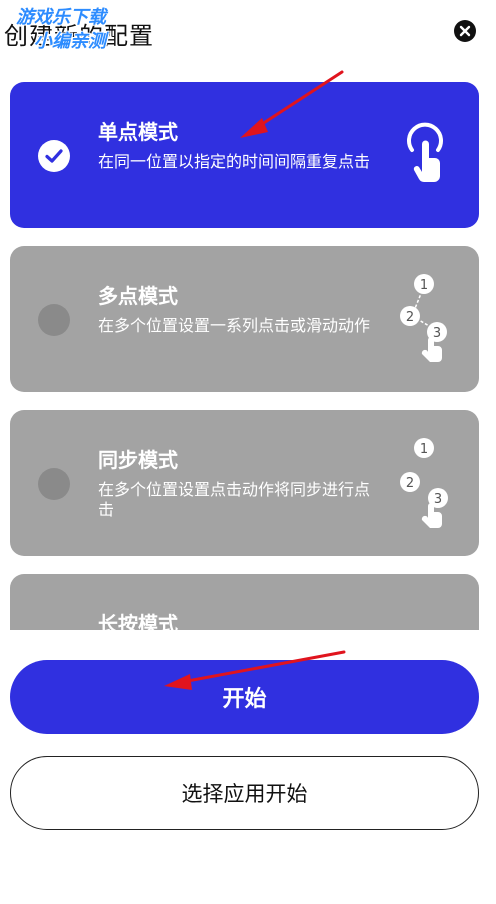  What do you see at coordinates (244, 697) in the screenshot?
I see `start-button: 开始` at bounding box center [244, 697].